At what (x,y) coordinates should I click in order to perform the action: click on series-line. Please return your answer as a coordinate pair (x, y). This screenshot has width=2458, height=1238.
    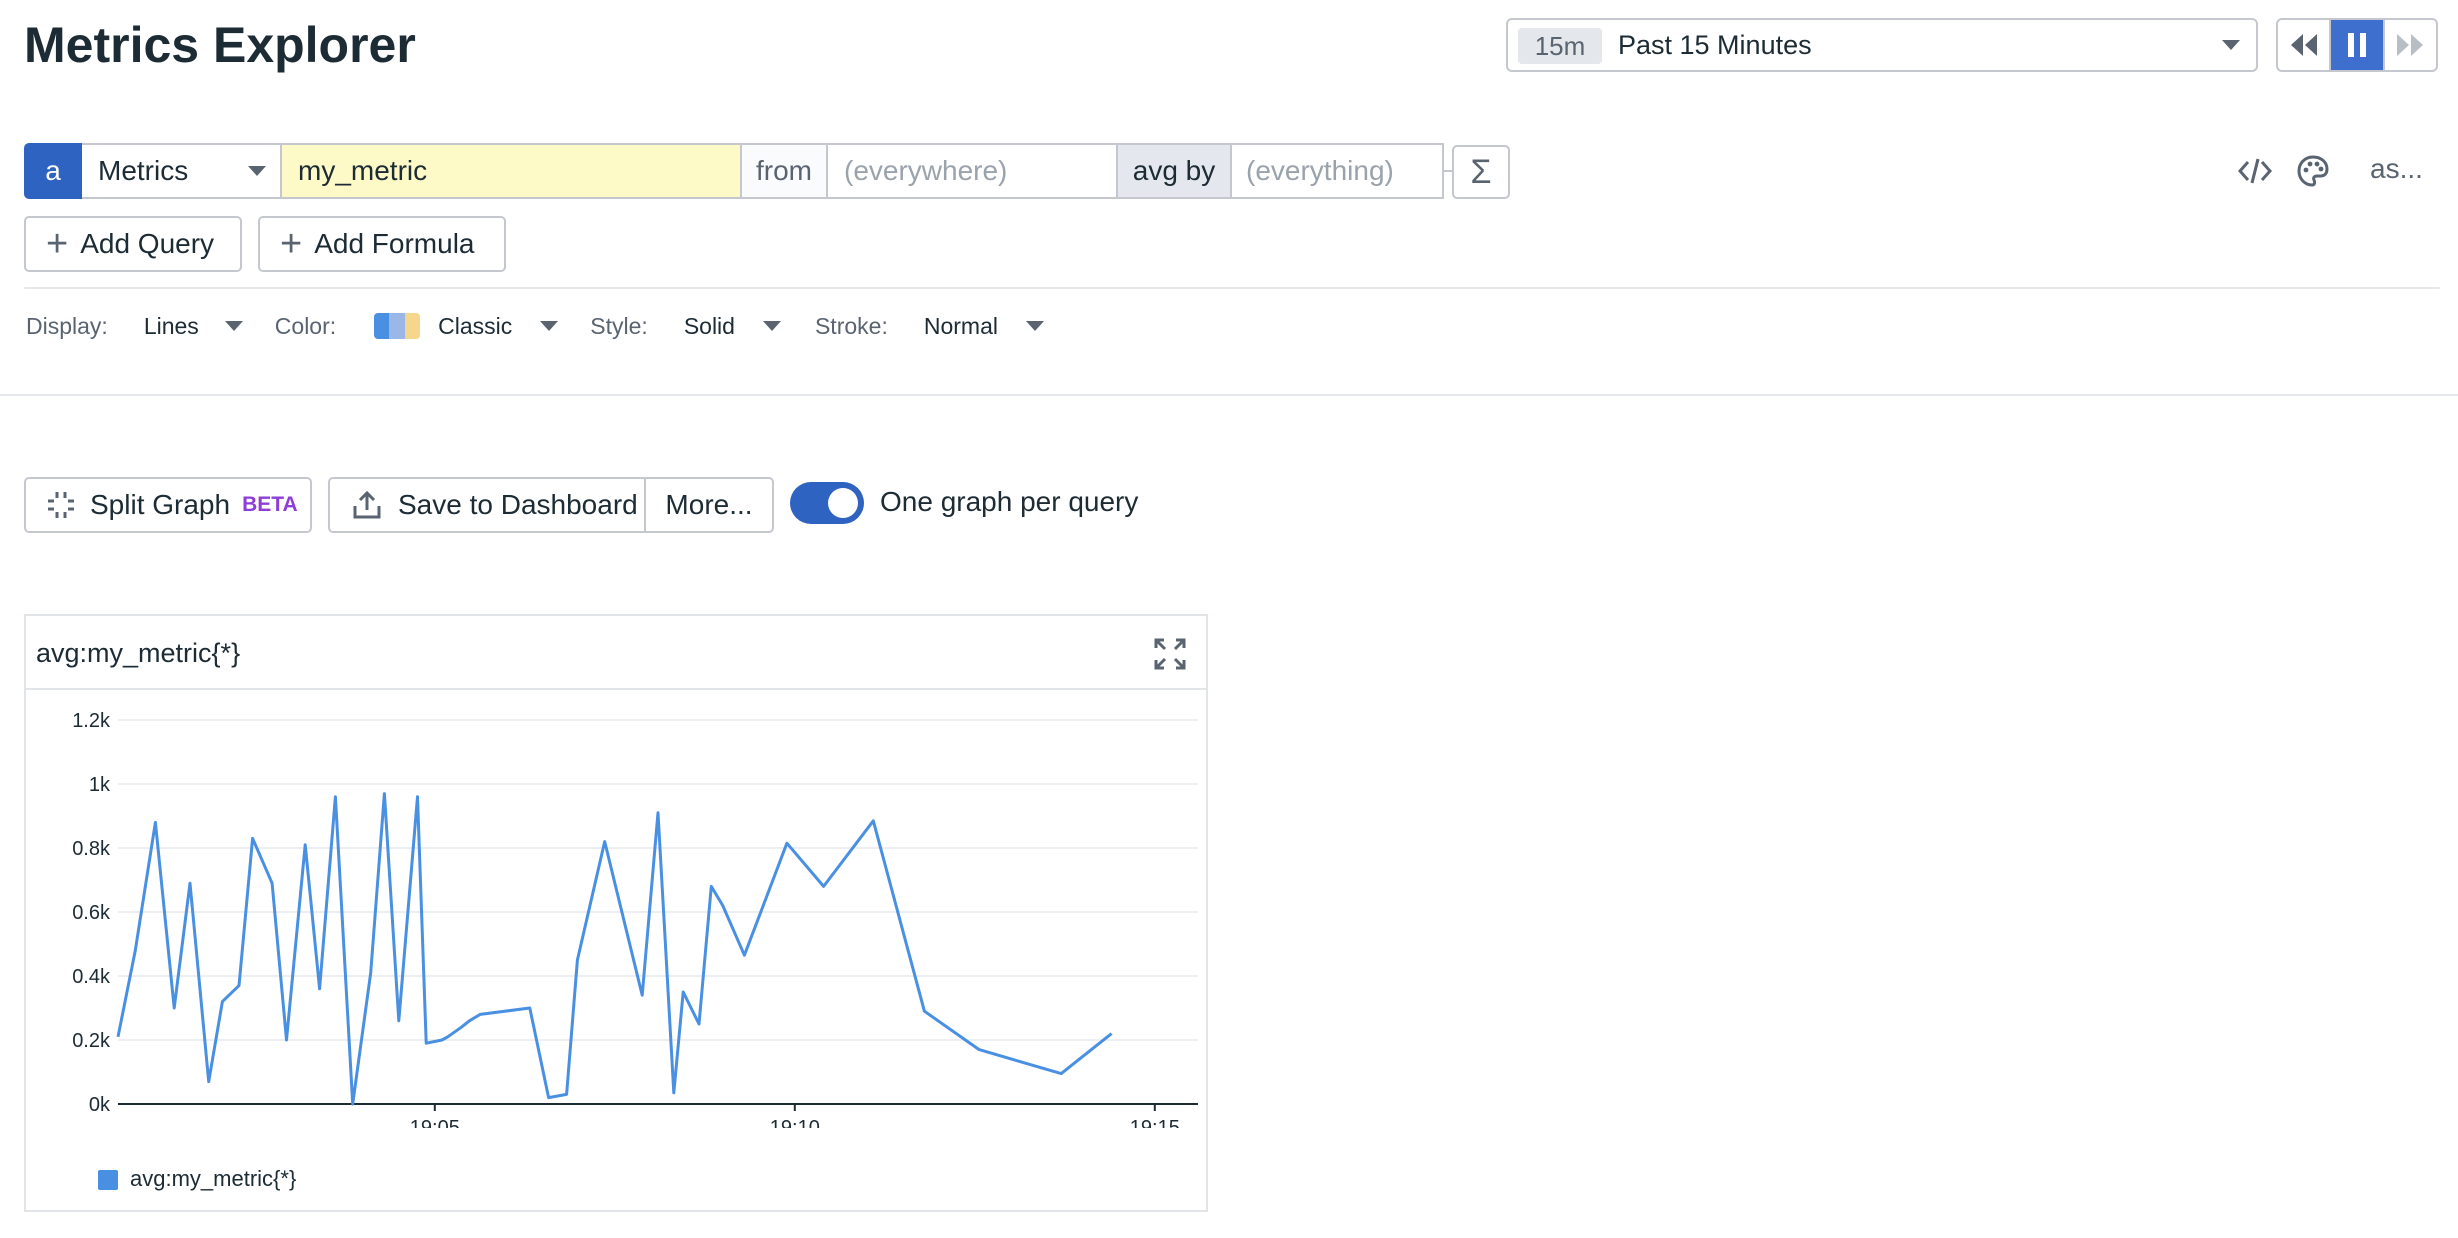
    Looking at the image, I should click on (614, 949).